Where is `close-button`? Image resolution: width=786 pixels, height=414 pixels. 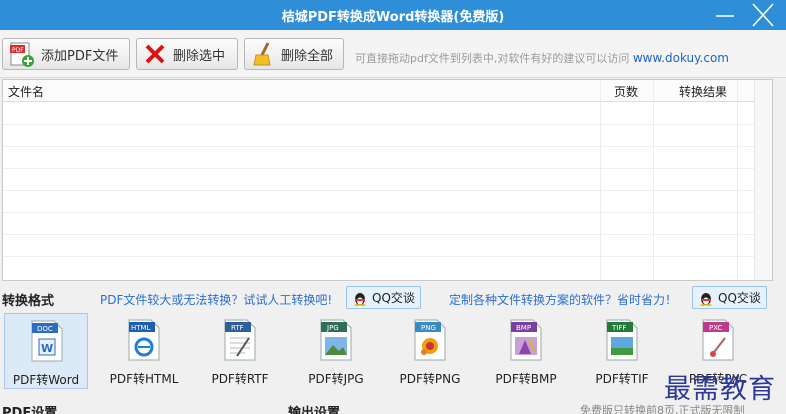
close-button is located at coordinates (763, 15).